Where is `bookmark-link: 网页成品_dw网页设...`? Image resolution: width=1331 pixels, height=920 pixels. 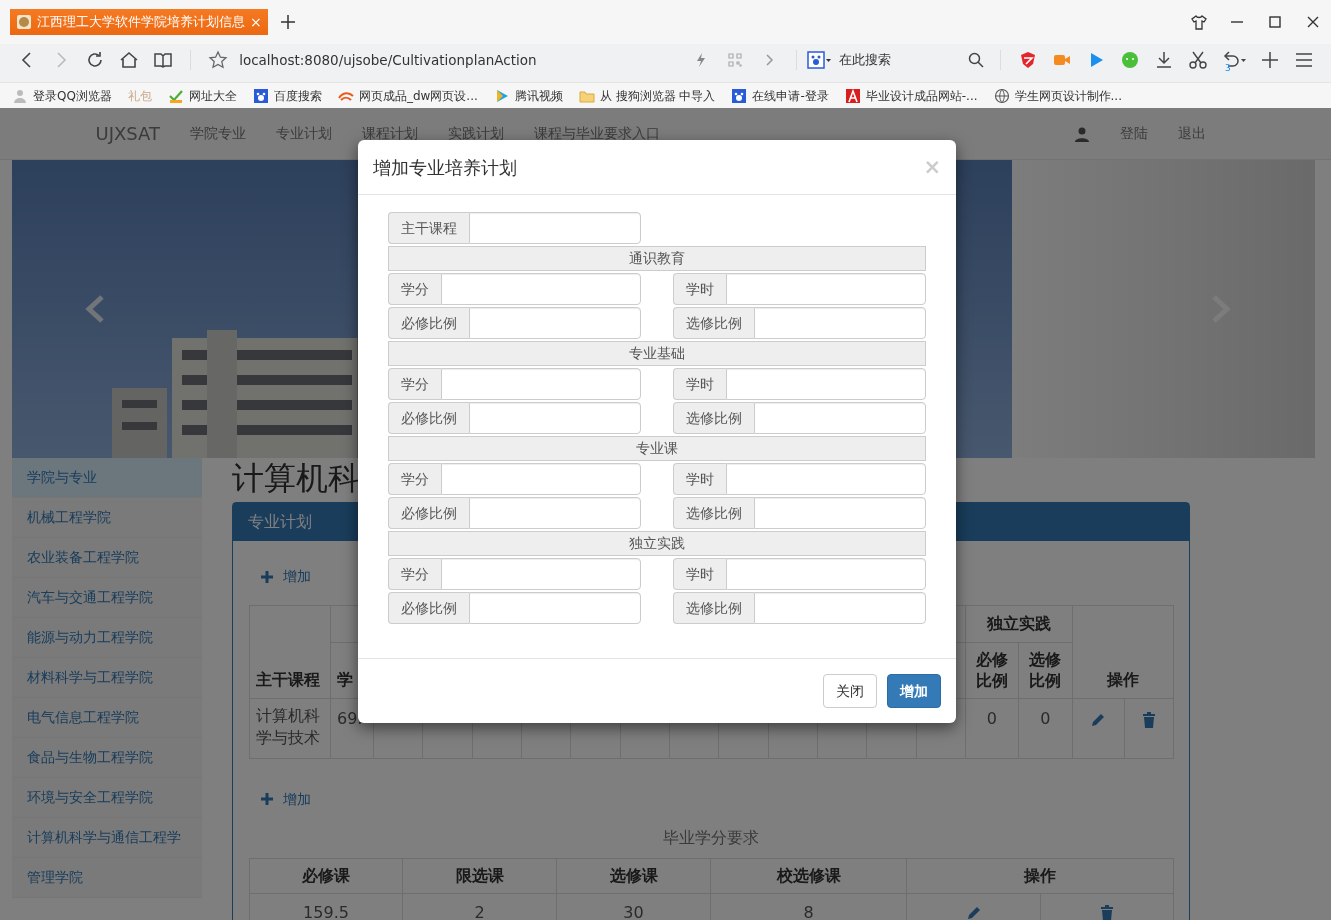 bookmark-link: 网页成品_dw网页设... is located at coordinates (418, 95).